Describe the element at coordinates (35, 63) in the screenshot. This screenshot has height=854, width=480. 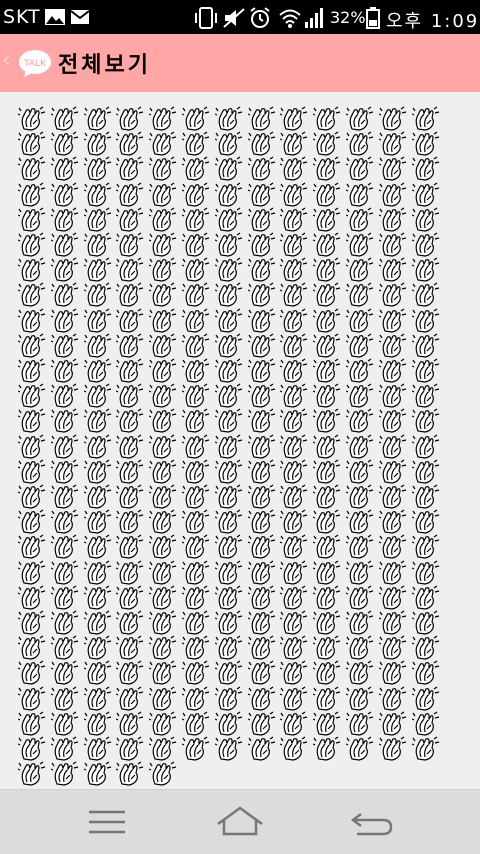
I see `talk-icon: TALK` at that location.